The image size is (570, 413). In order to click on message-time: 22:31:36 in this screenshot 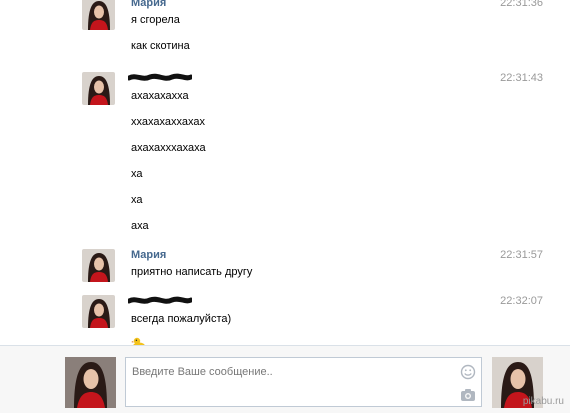, I will do `click(521, 4)`.